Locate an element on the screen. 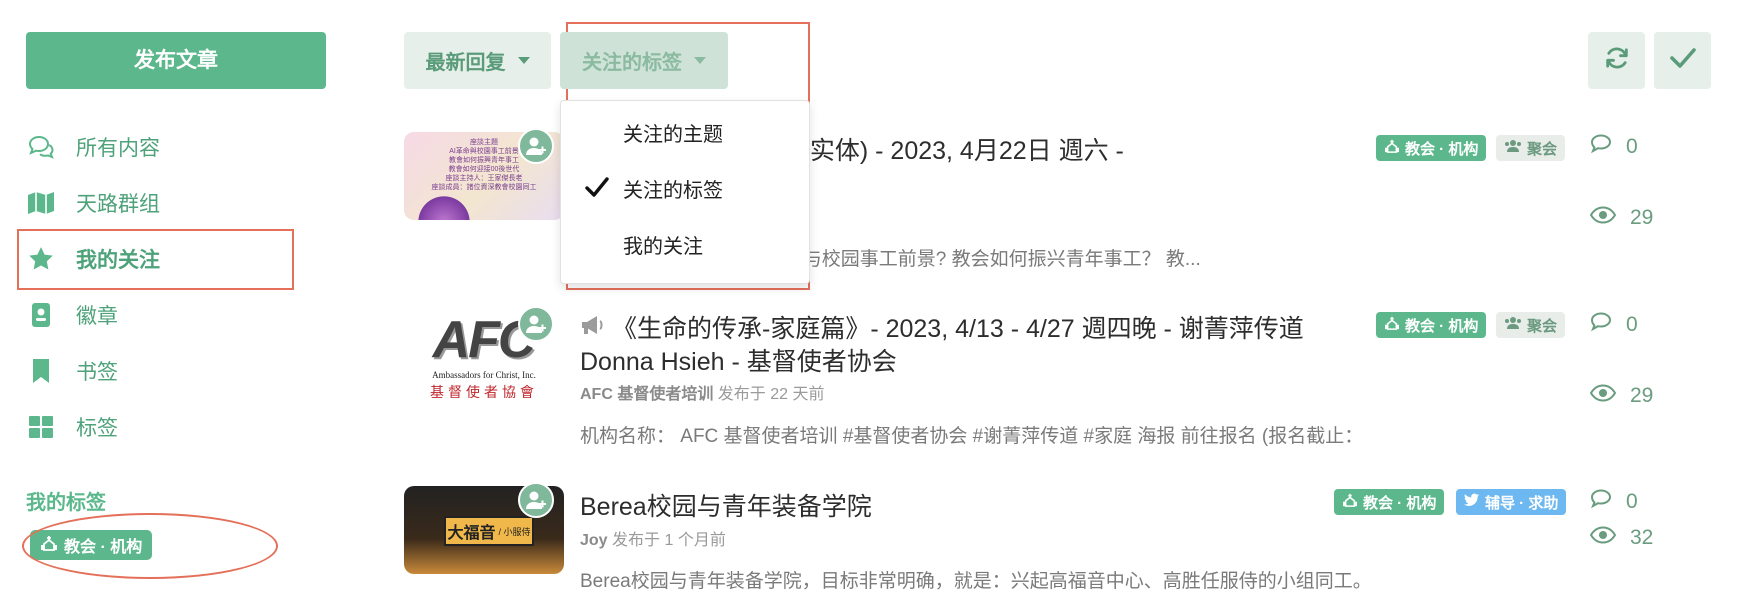 The image size is (1750, 602). sidebar-item-label: 所有内容 is located at coordinates (118, 148).